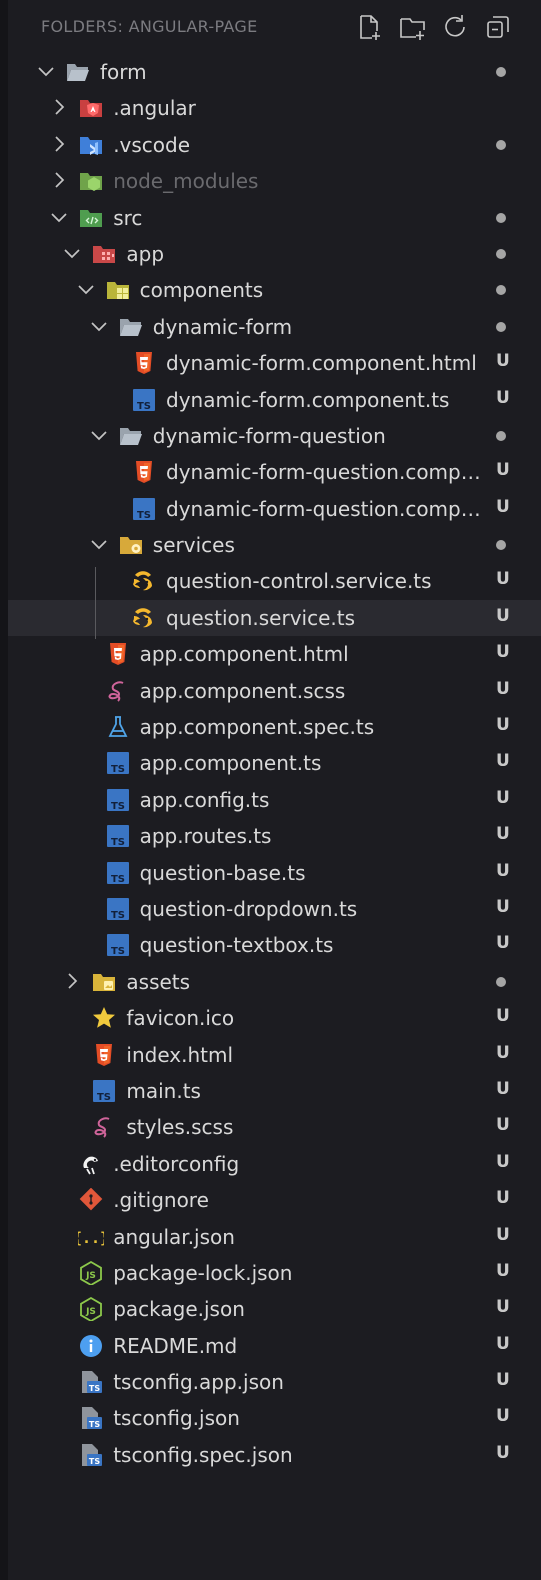 This screenshot has width=541, height=1580. I want to click on refresh-icon, so click(455, 27).